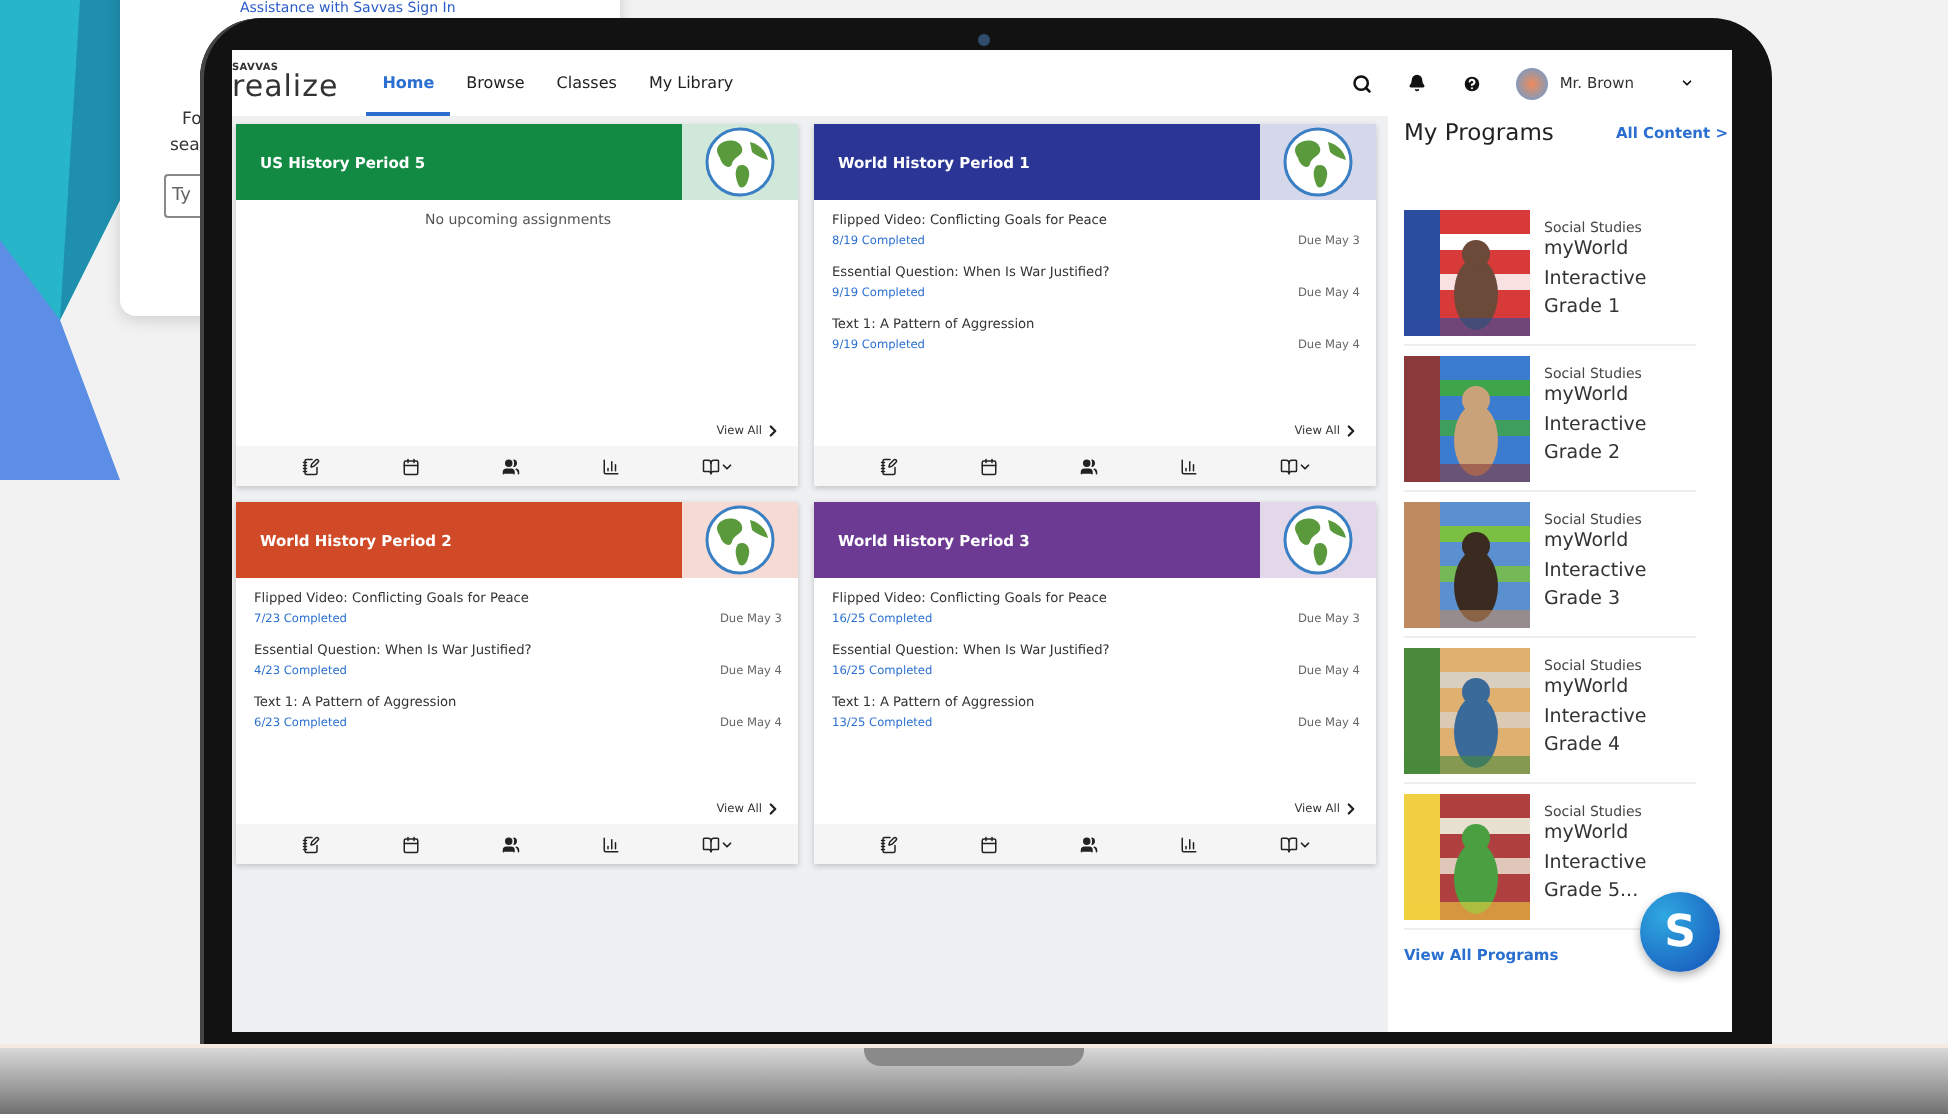  I want to click on nav-tab: Classes, so click(586, 83).